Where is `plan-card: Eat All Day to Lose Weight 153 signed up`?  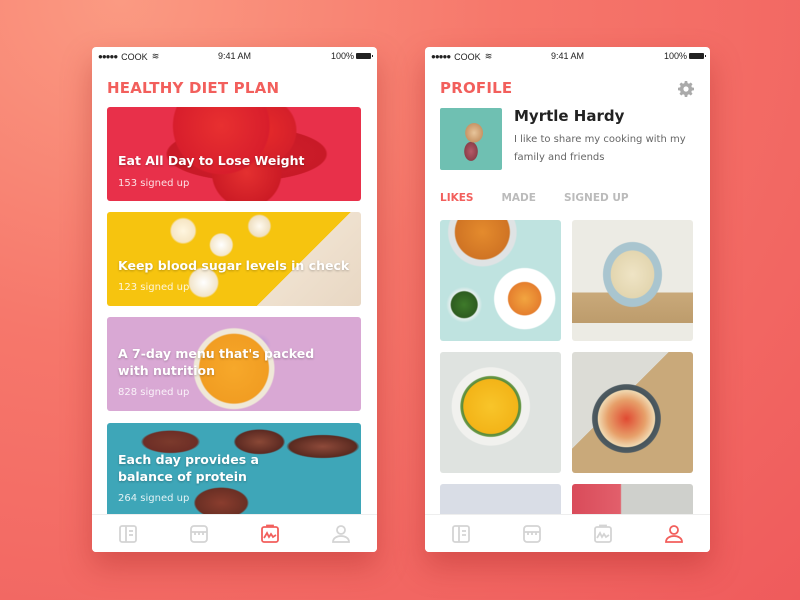 plan-card: Eat All Day to Lose Weight 153 signed up is located at coordinates (234, 154).